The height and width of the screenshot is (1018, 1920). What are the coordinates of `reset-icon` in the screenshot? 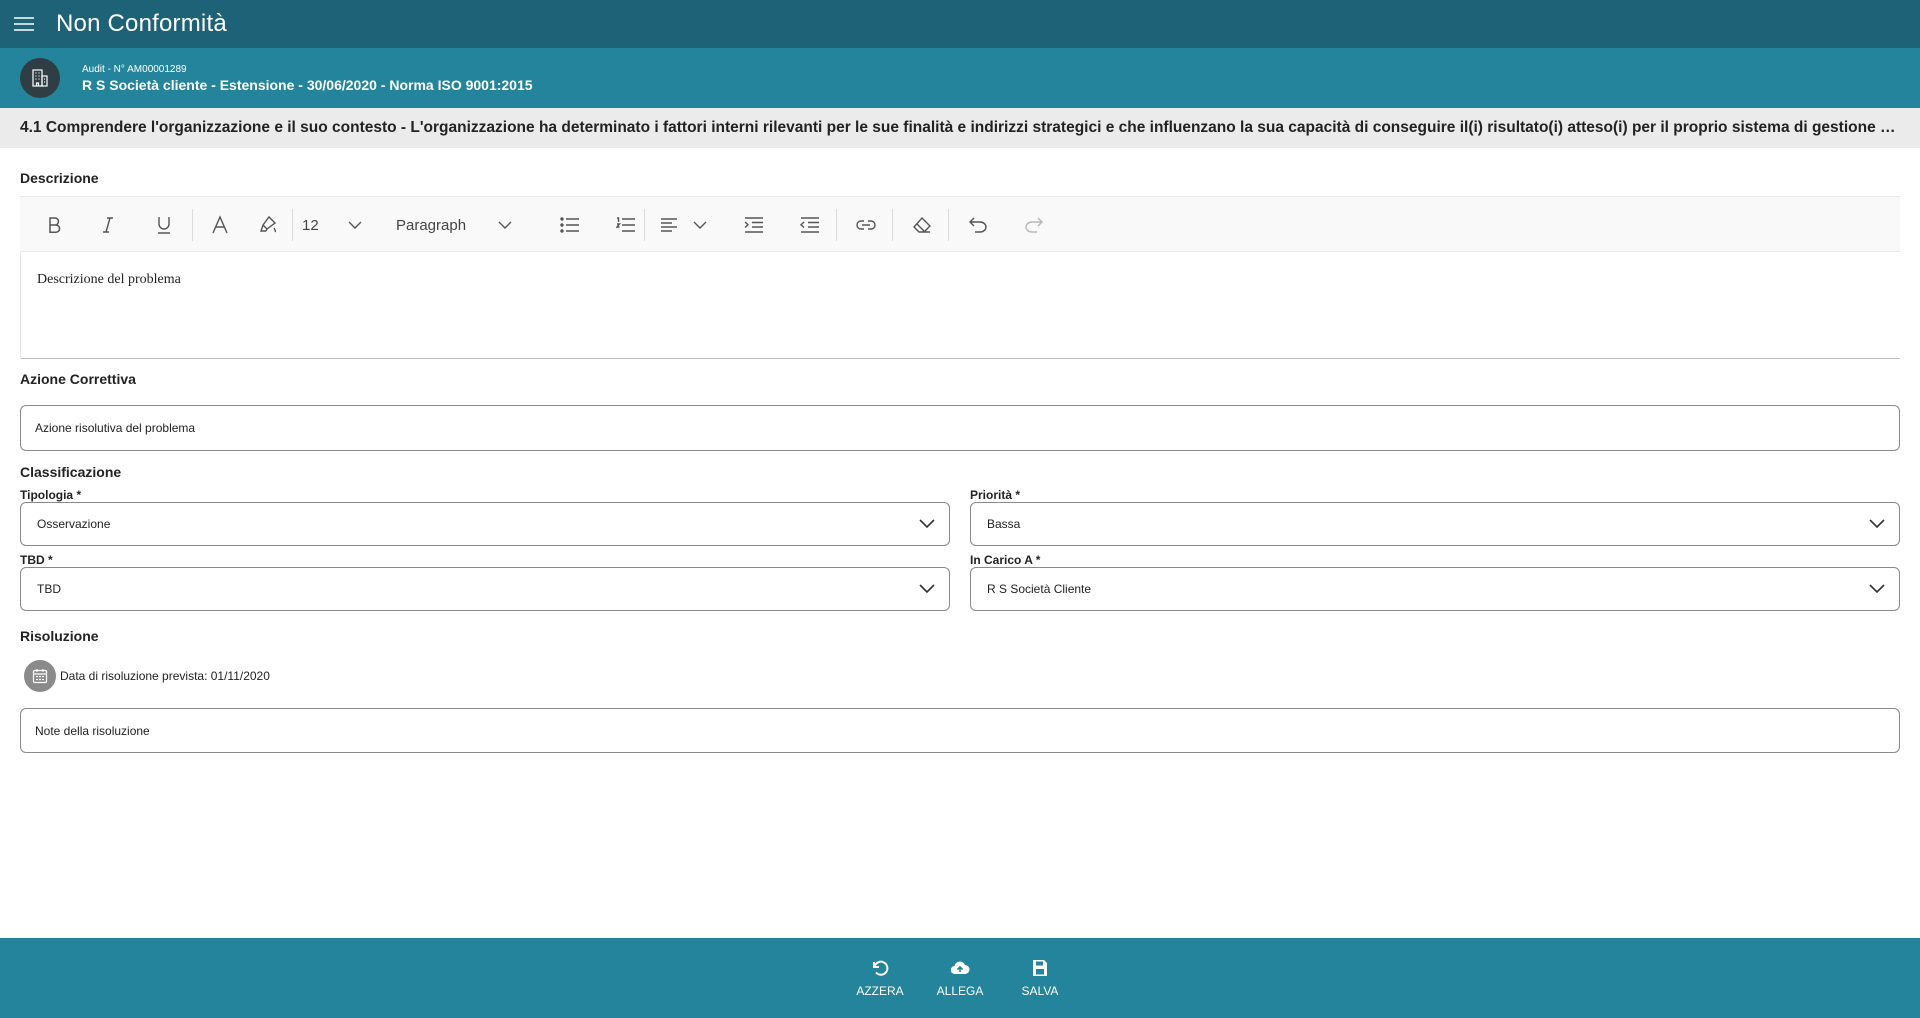 It's located at (881, 968).